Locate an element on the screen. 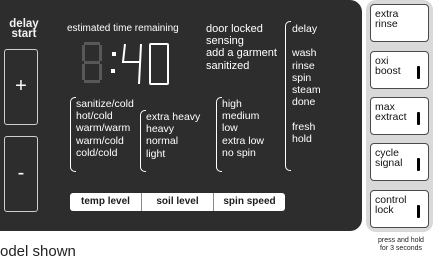 Image resolution: width=435 pixels, height=262 pixels. cycle-status-wash: wash is located at coordinates (304, 53).